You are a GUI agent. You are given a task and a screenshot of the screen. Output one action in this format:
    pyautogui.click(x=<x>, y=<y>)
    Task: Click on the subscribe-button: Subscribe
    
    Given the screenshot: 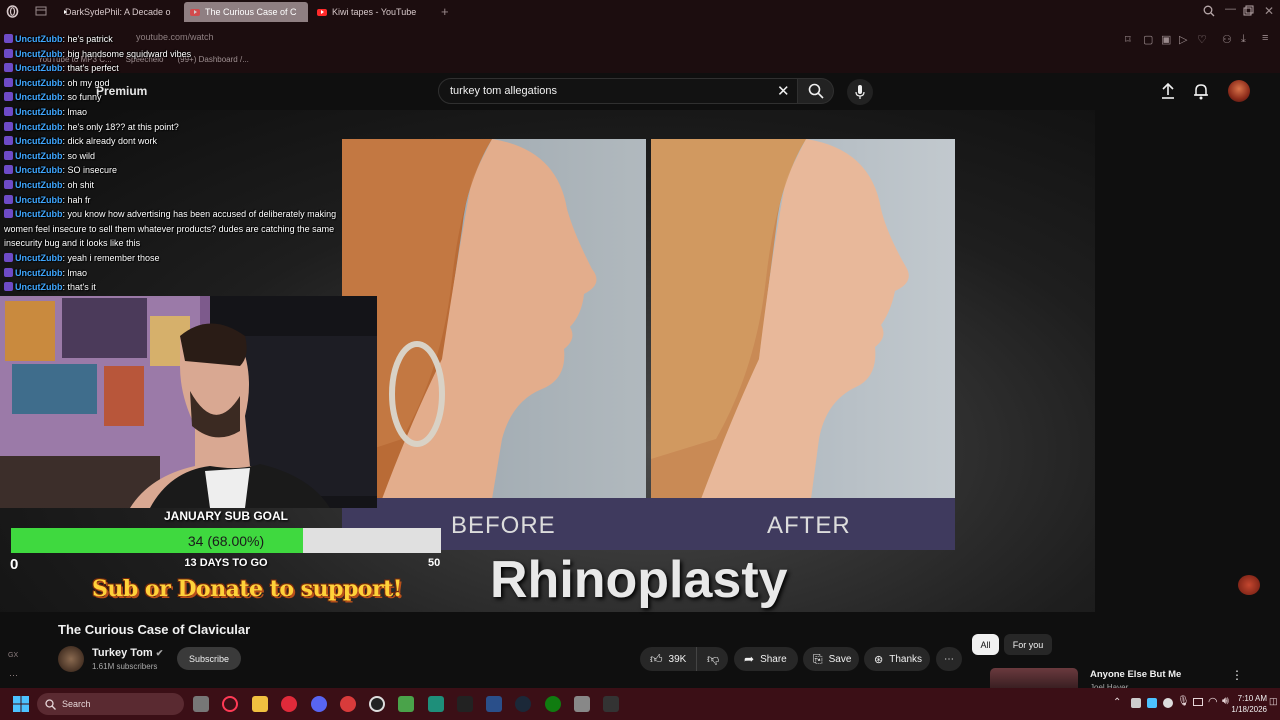 What is the action you would take?
    pyautogui.click(x=209, y=658)
    